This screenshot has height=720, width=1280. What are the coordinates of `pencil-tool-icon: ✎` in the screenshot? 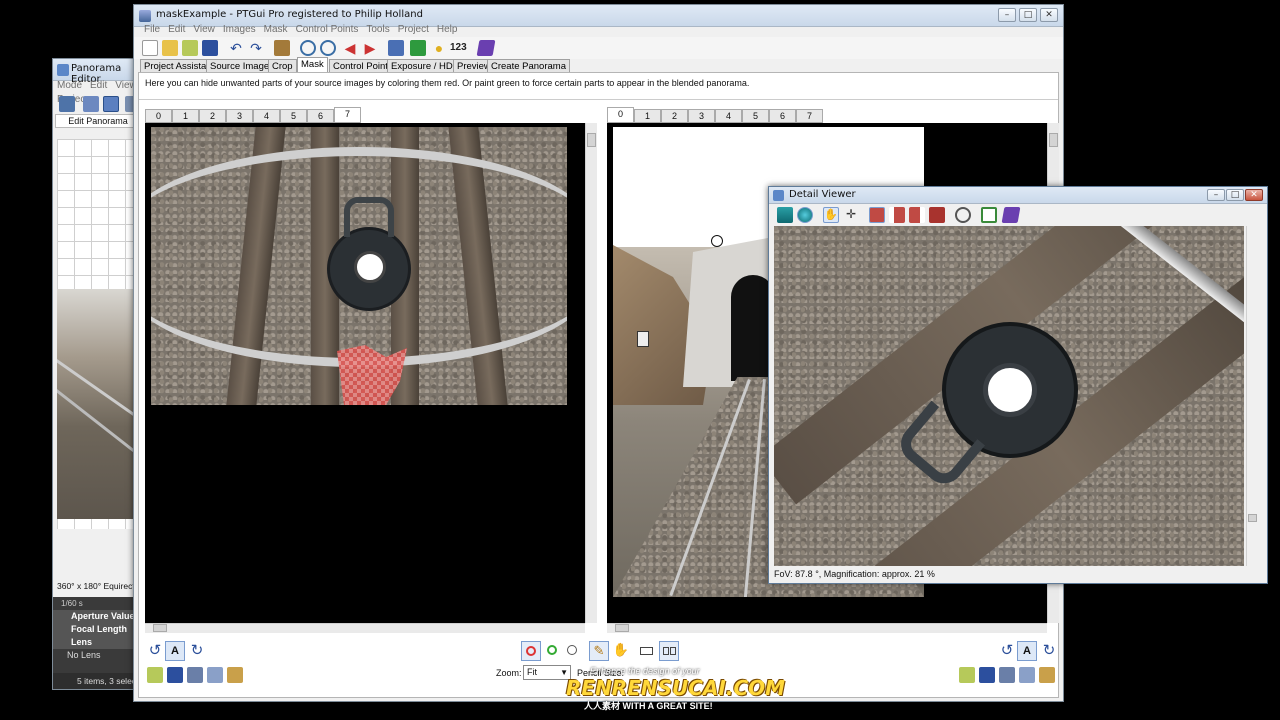 It's located at (599, 651).